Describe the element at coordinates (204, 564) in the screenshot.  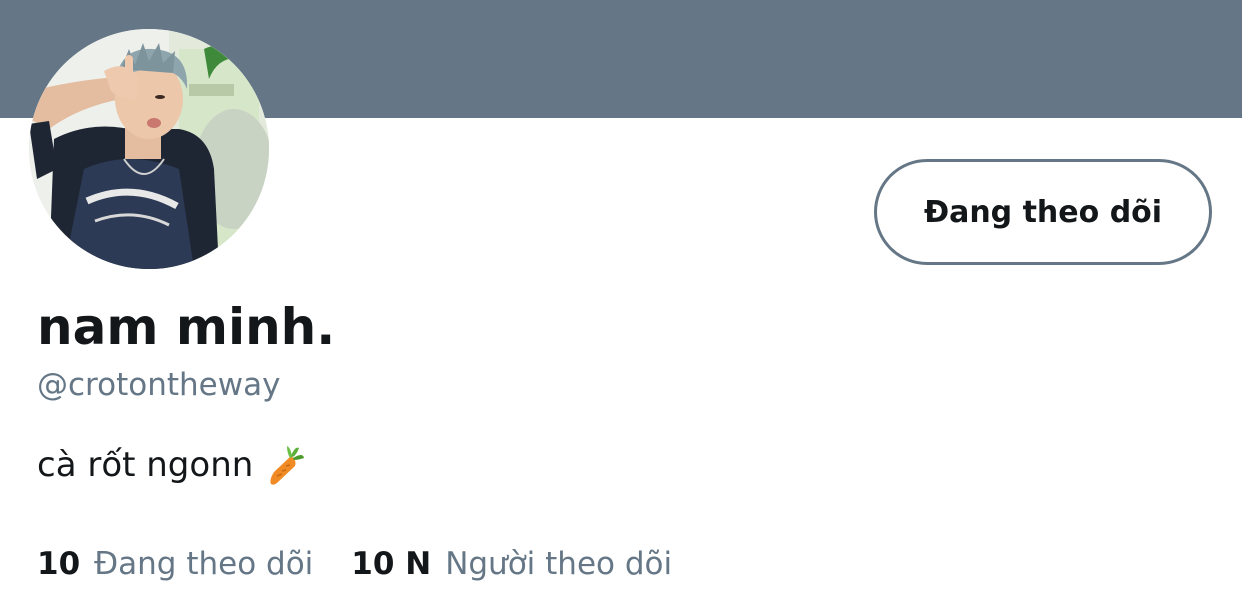
I see `following-label: Đang theo dõi` at that location.